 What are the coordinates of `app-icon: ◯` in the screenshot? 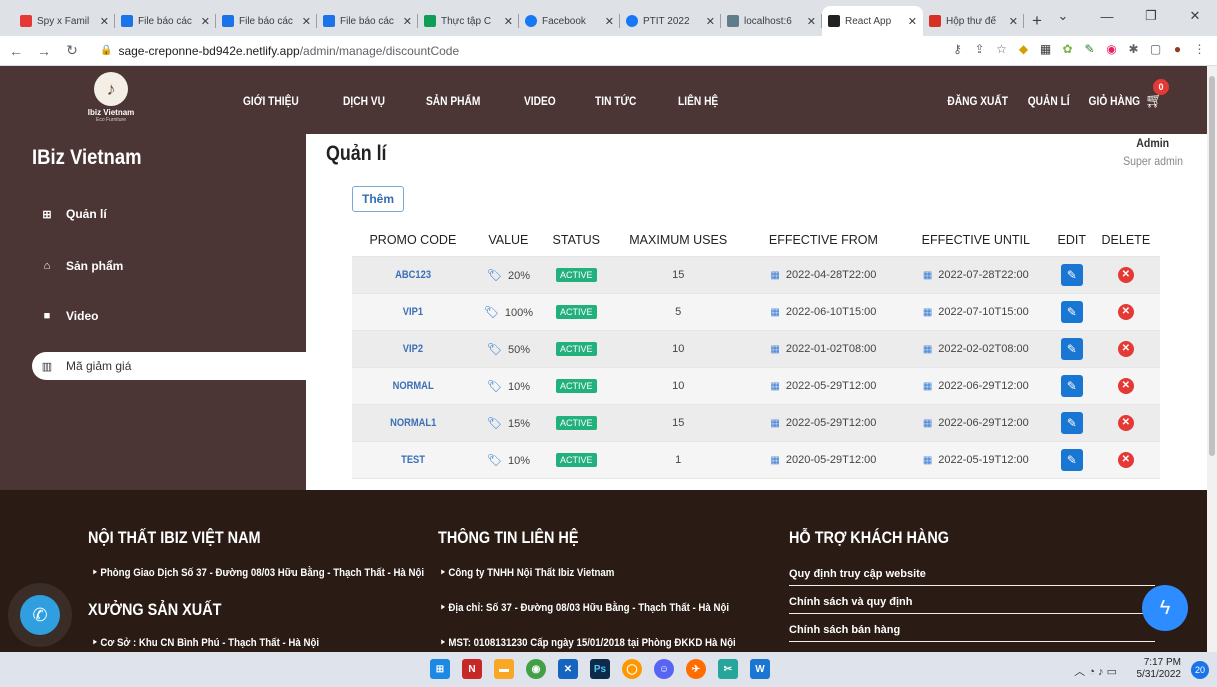 It's located at (632, 669).